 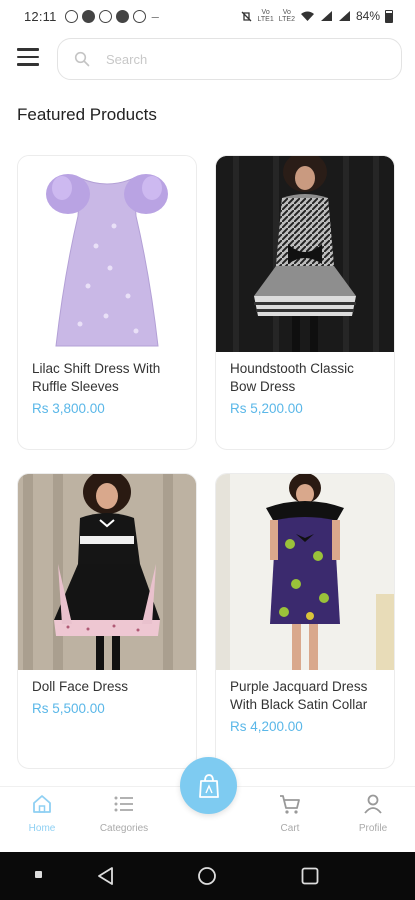 I want to click on back-button, so click(x=106, y=878).